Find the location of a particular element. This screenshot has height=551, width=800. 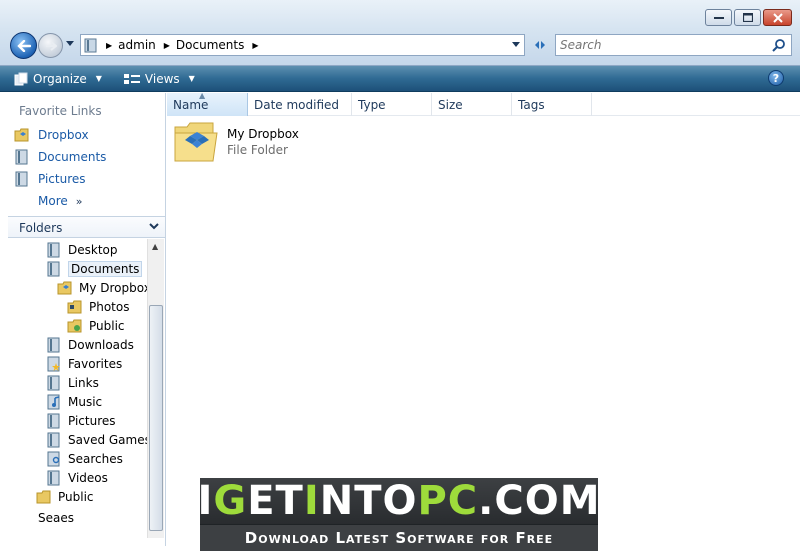

tree-item-searches: Searches is located at coordinates (84, 458).